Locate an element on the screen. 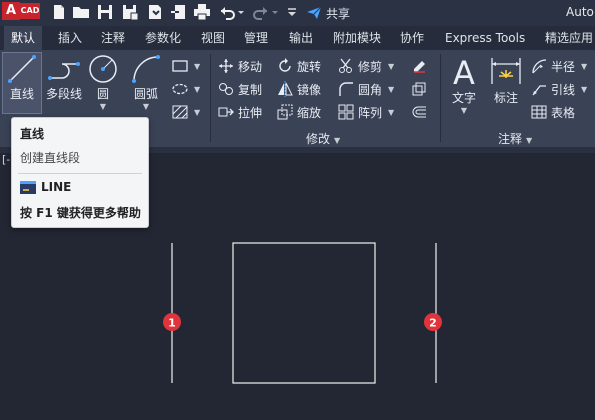 This screenshot has height=420, width=595. table-tool: 表格 is located at coordinates (553, 112).